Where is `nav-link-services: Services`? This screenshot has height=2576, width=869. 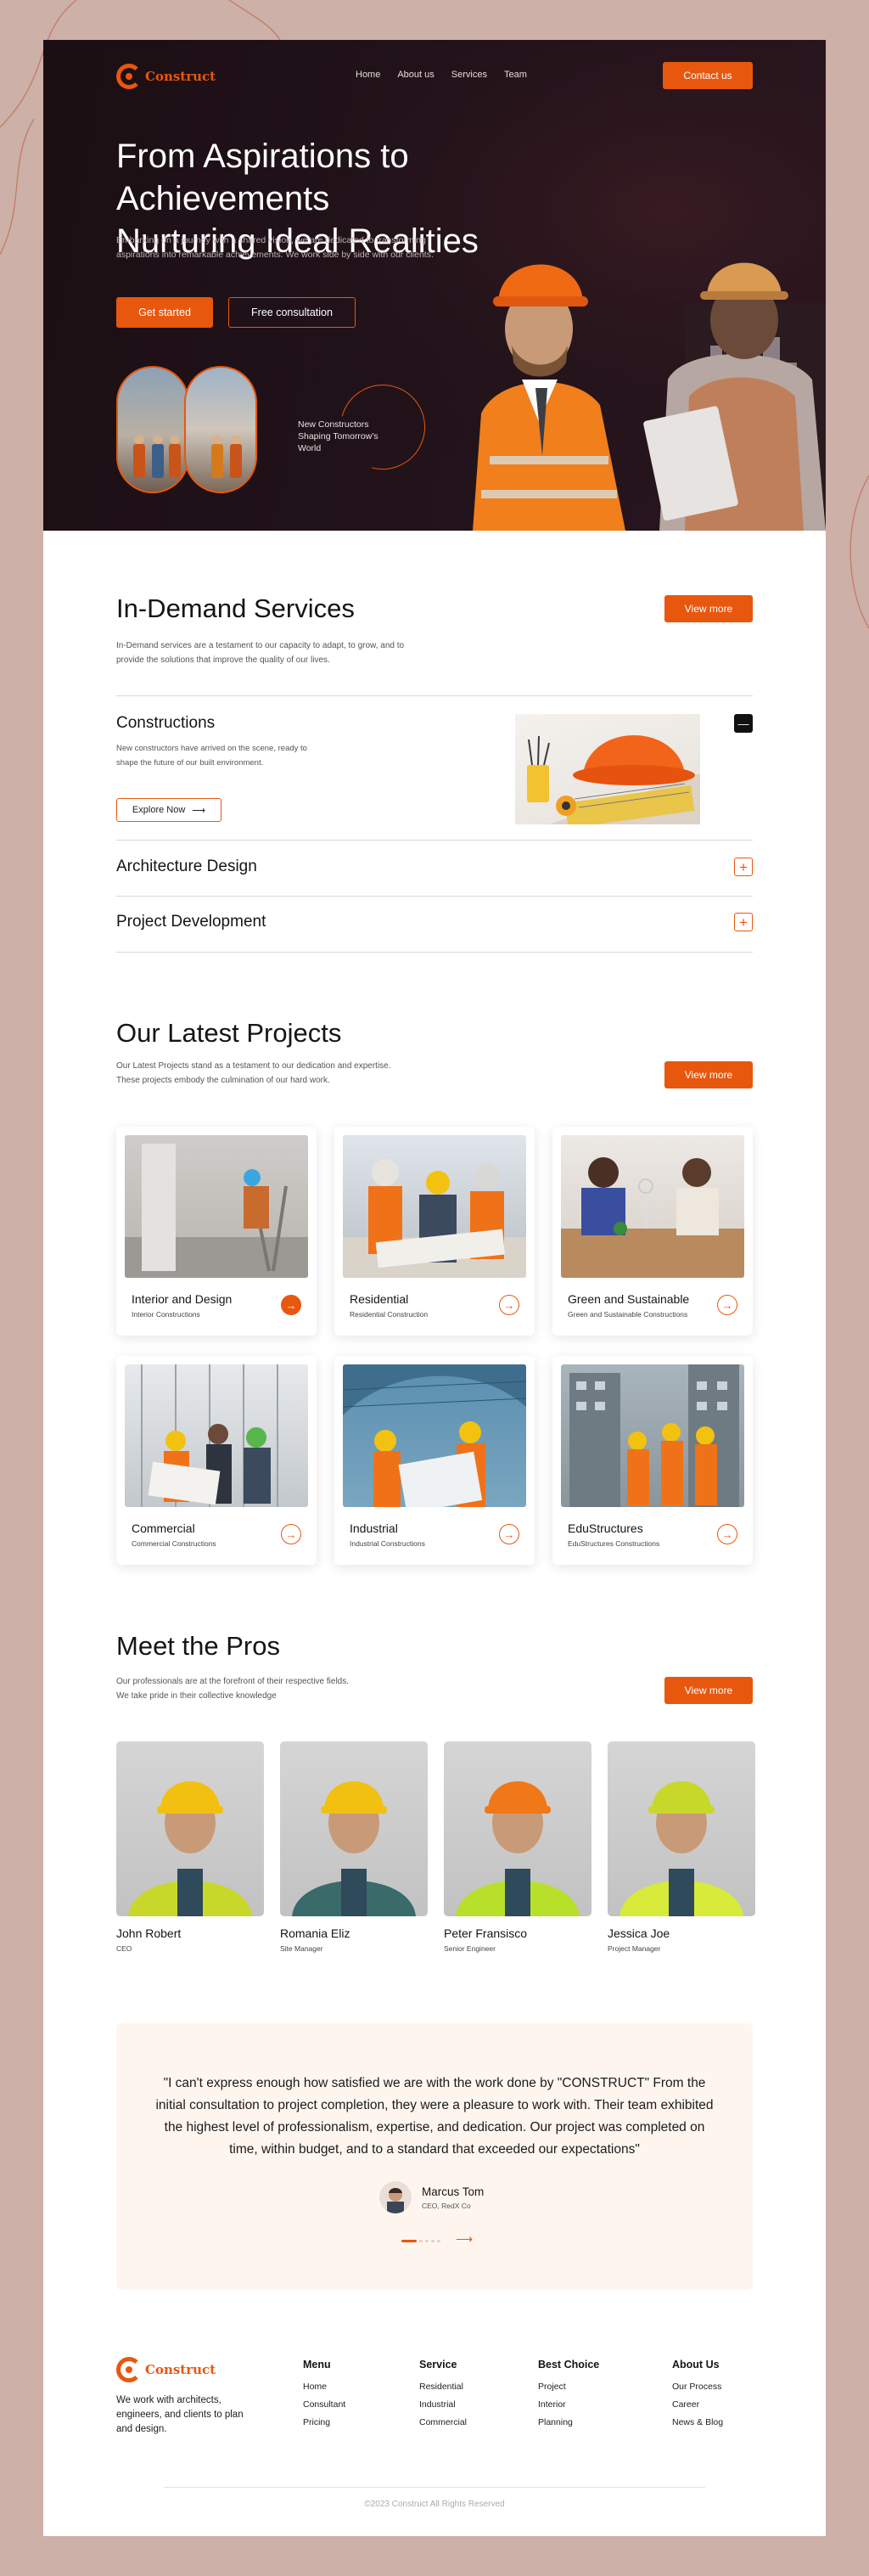
nav-link-services: Services is located at coordinates (469, 75).